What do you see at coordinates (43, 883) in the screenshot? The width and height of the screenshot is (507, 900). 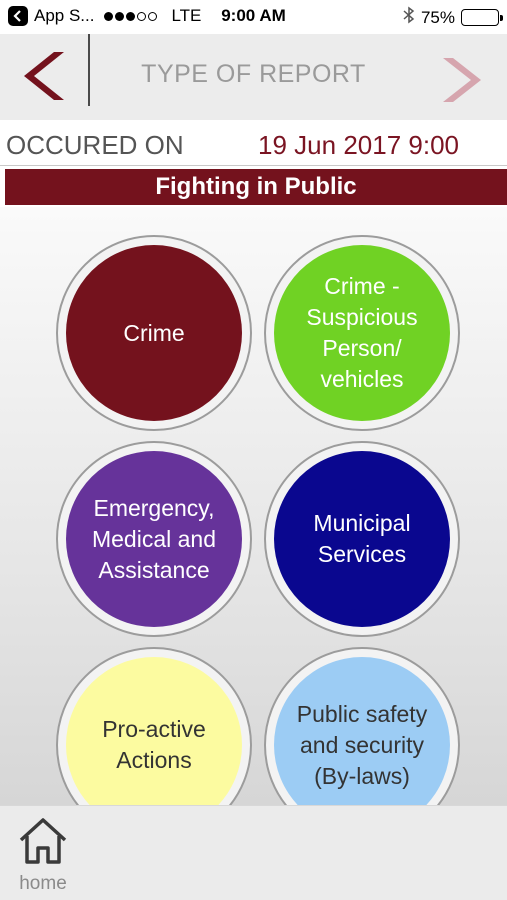 I see `home-label: home` at bounding box center [43, 883].